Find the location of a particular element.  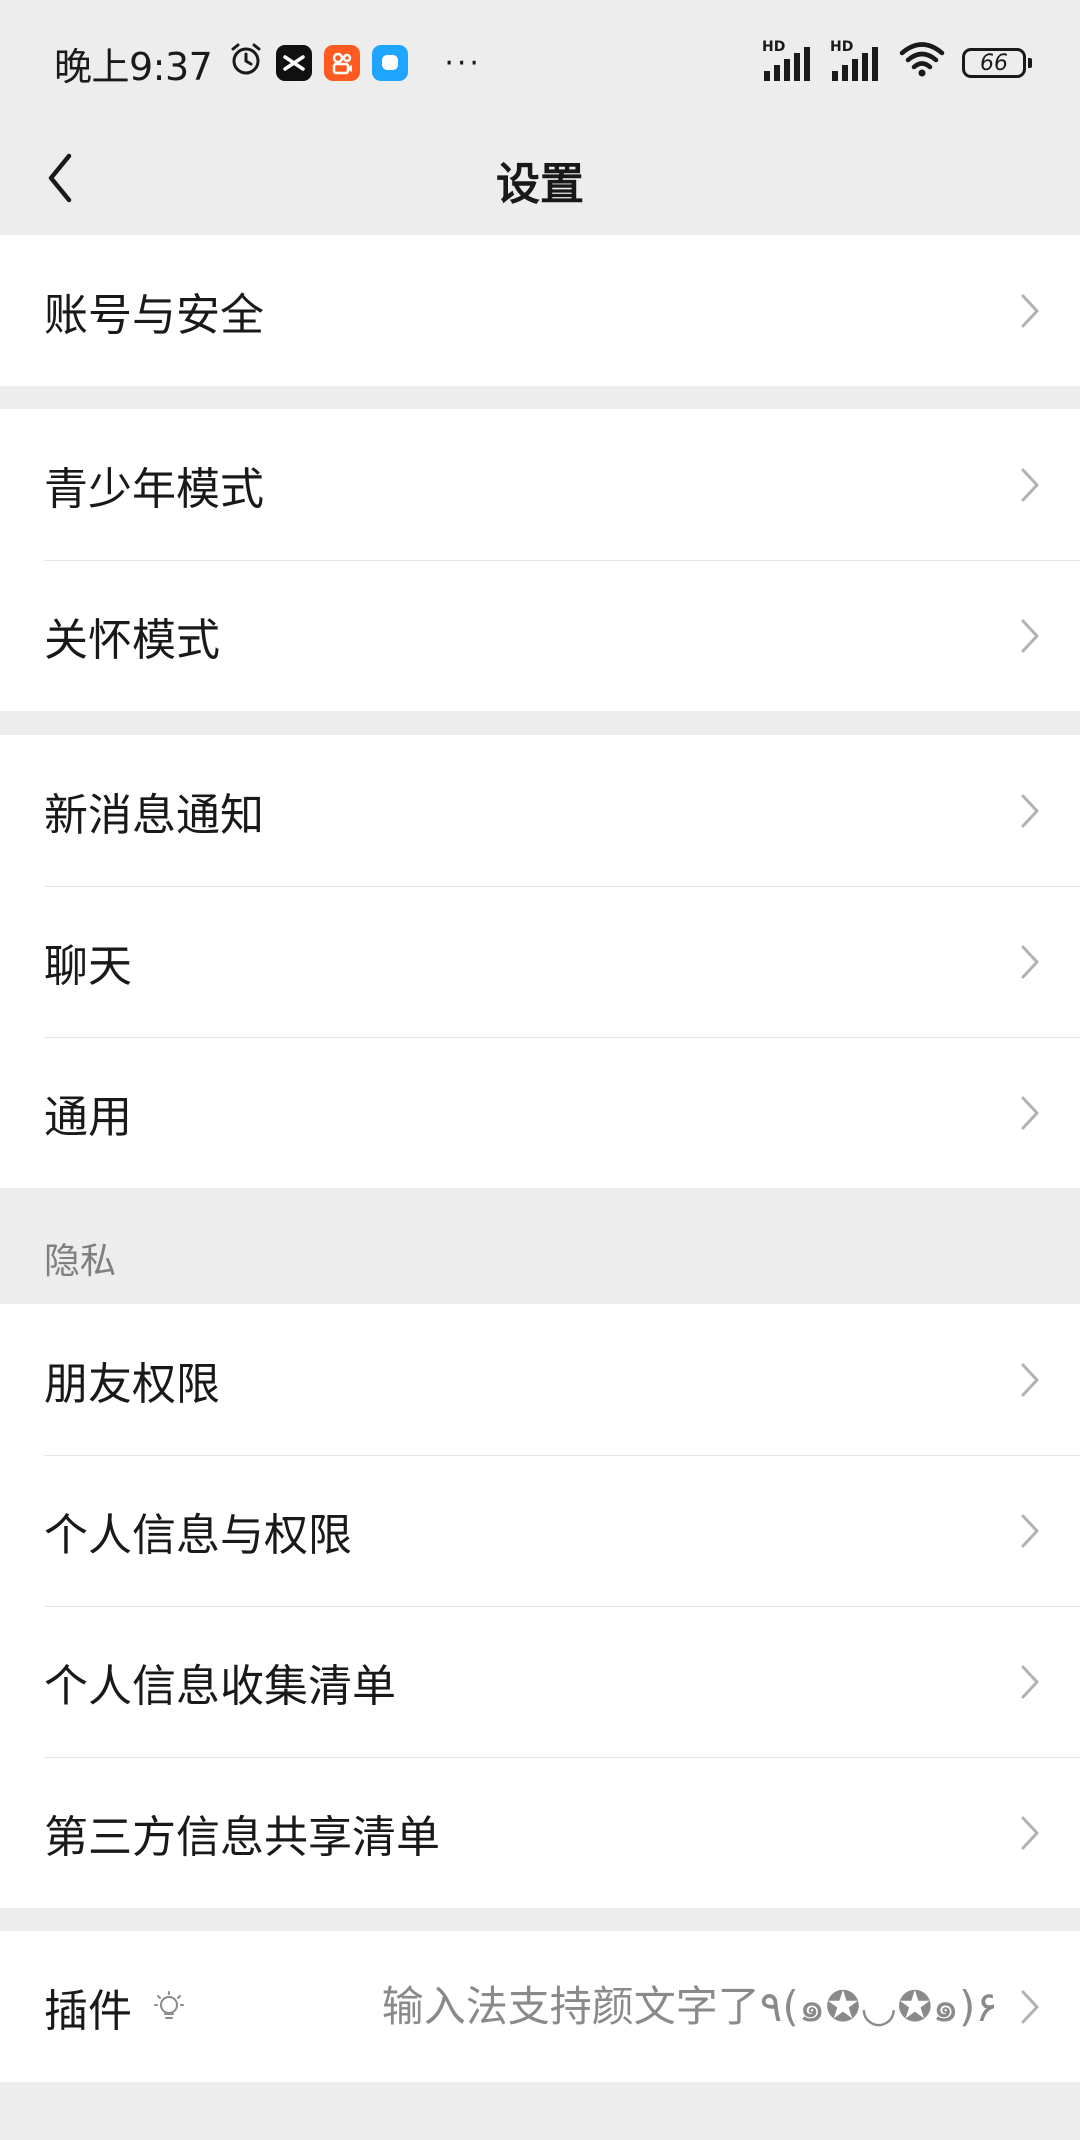

battery-icon: 66 is located at coordinates (997, 63).